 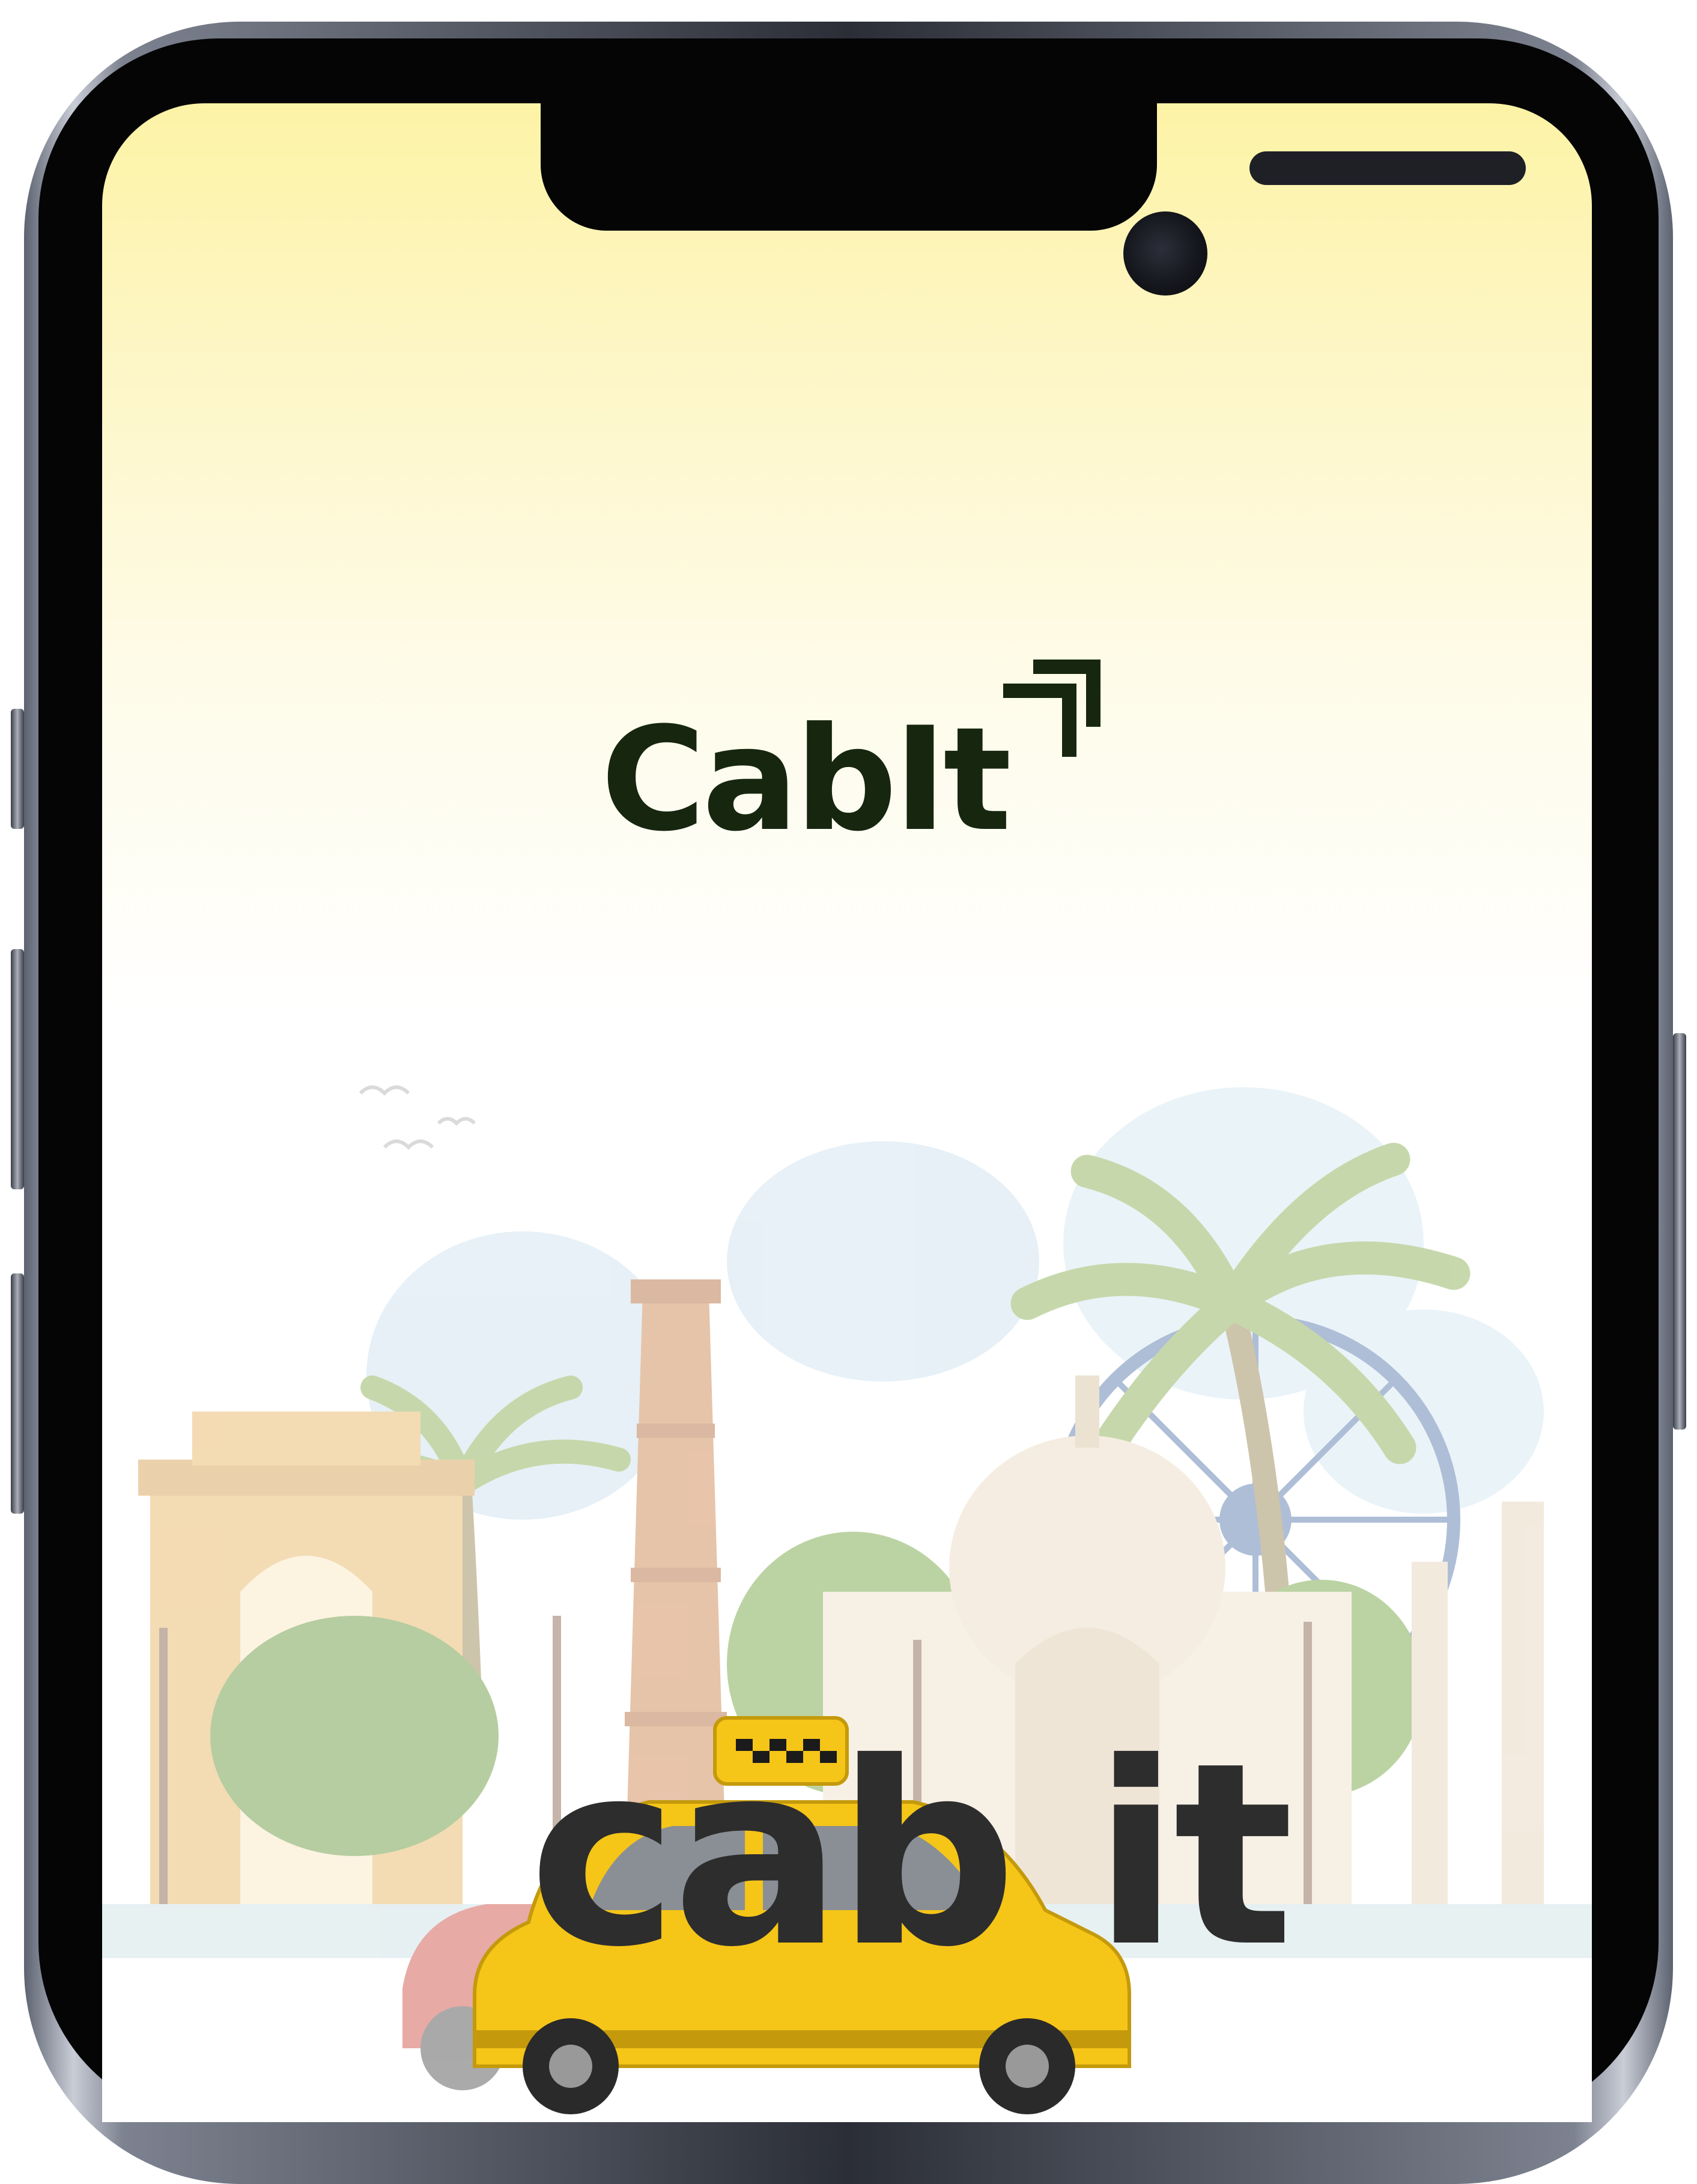 I want to click on front-camera, so click(x=1165, y=254).